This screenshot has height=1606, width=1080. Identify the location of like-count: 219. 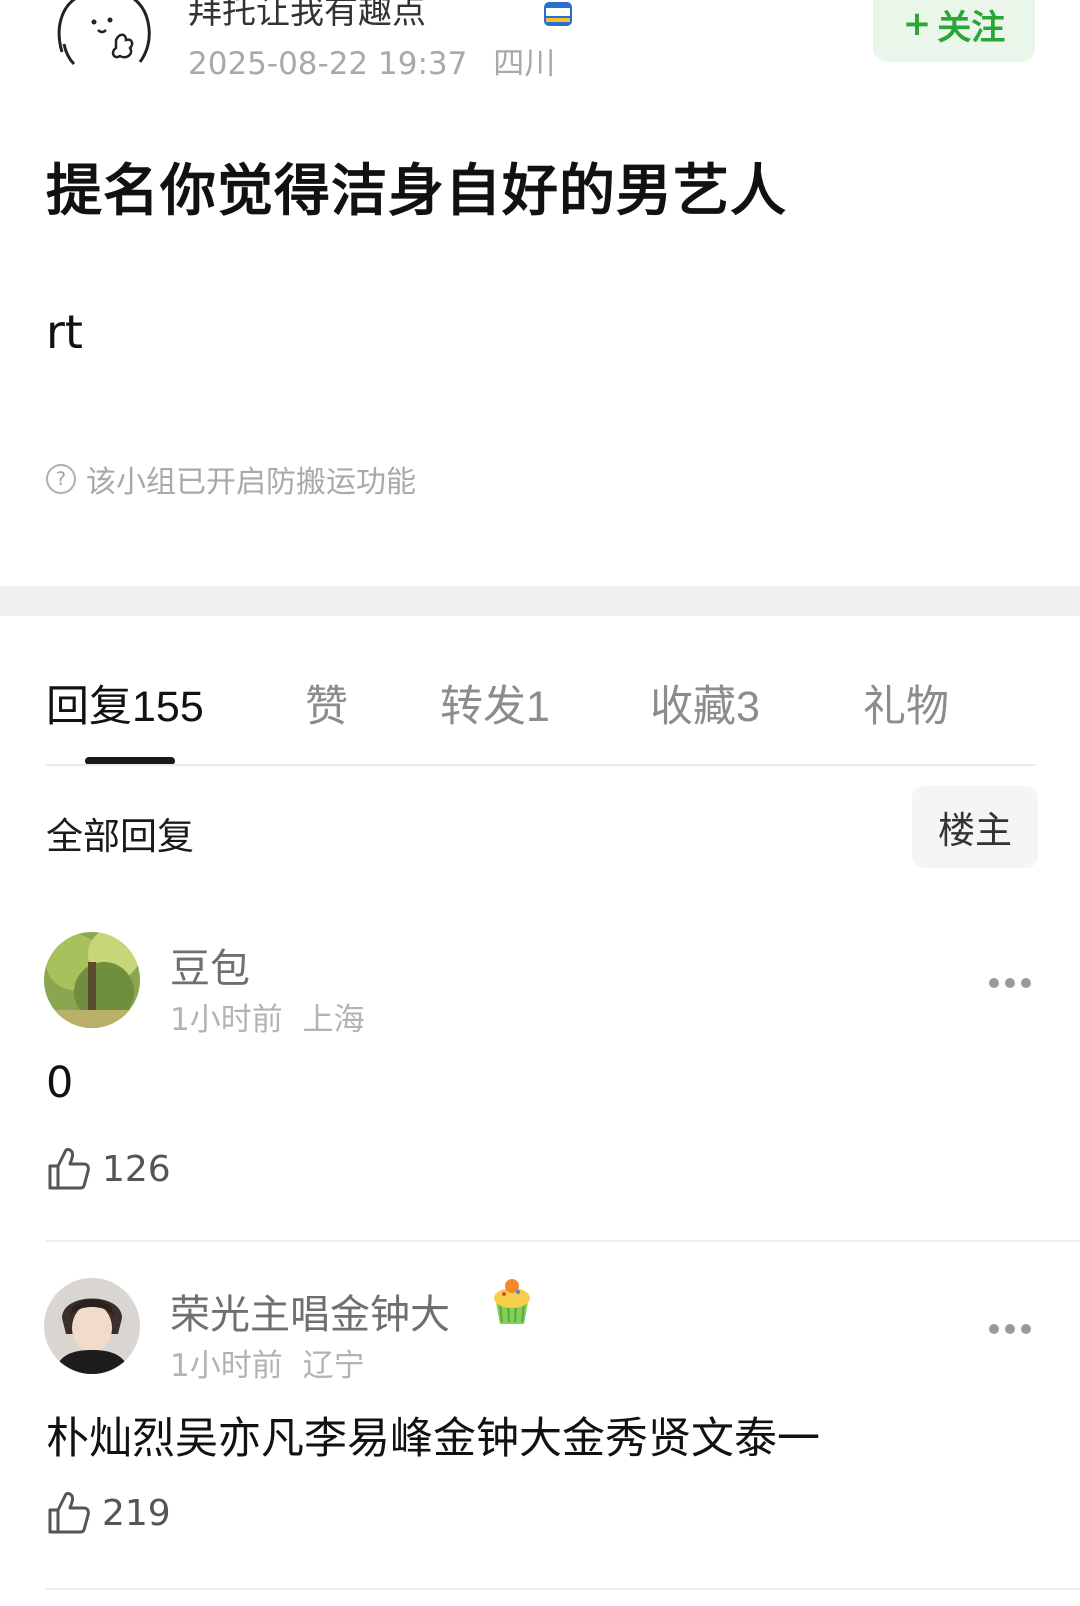
(136, 1513).